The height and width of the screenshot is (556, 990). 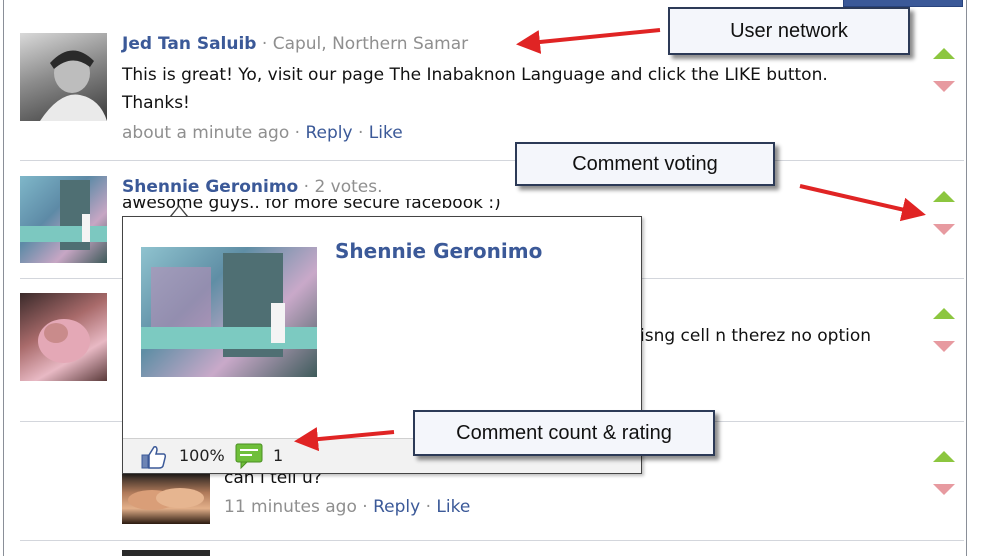 I want to click on arrow-to-count, so click(x=344, y=439).